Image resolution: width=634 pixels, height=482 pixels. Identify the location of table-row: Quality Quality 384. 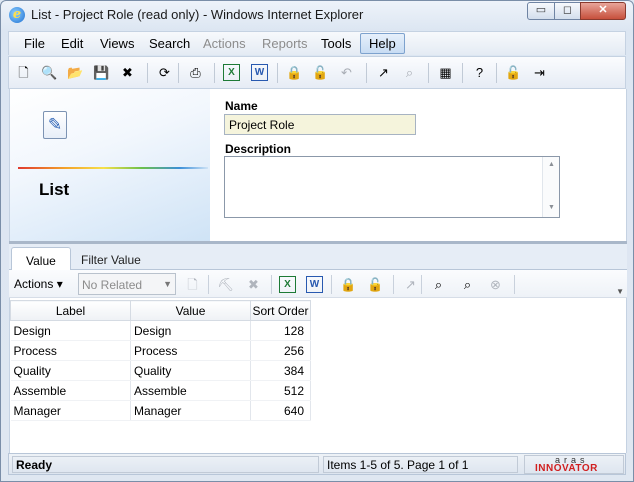
(160, 370).